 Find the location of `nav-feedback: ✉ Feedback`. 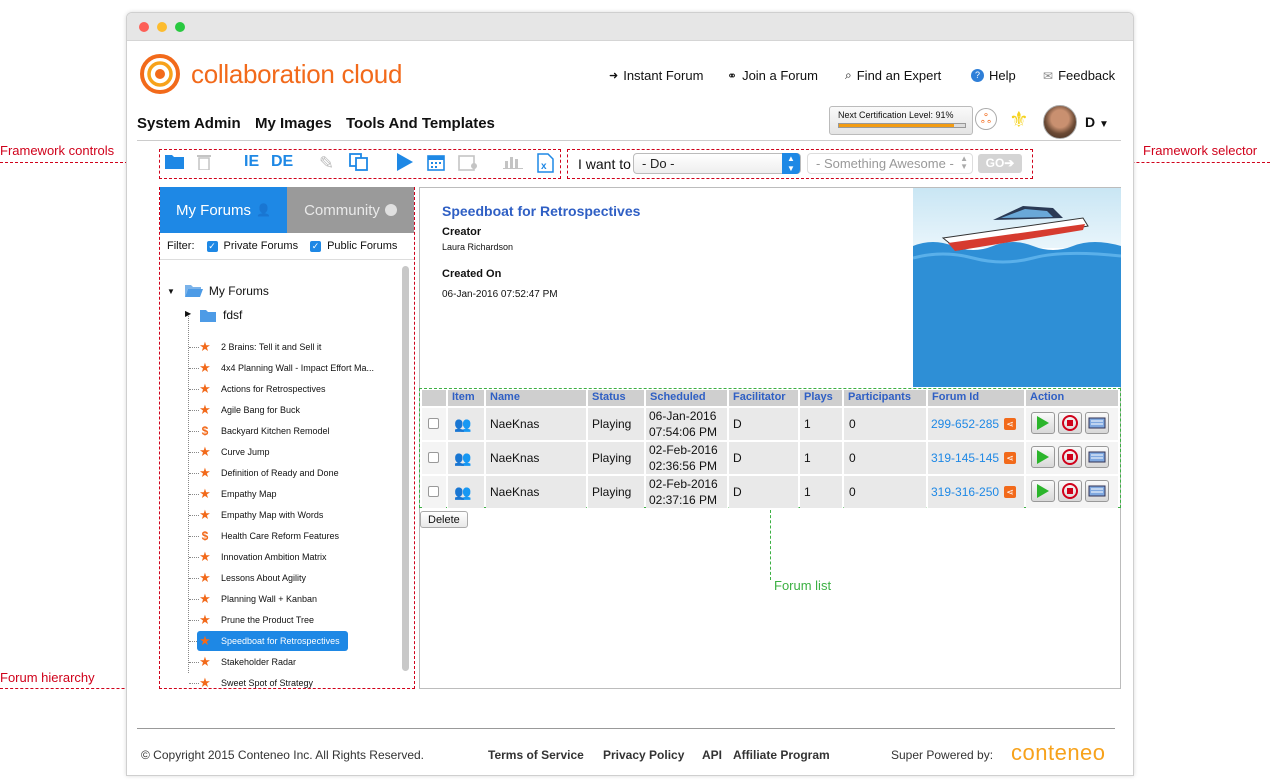

nav-feedback: ✉ Feedback is located at coordinates (1079, 75).